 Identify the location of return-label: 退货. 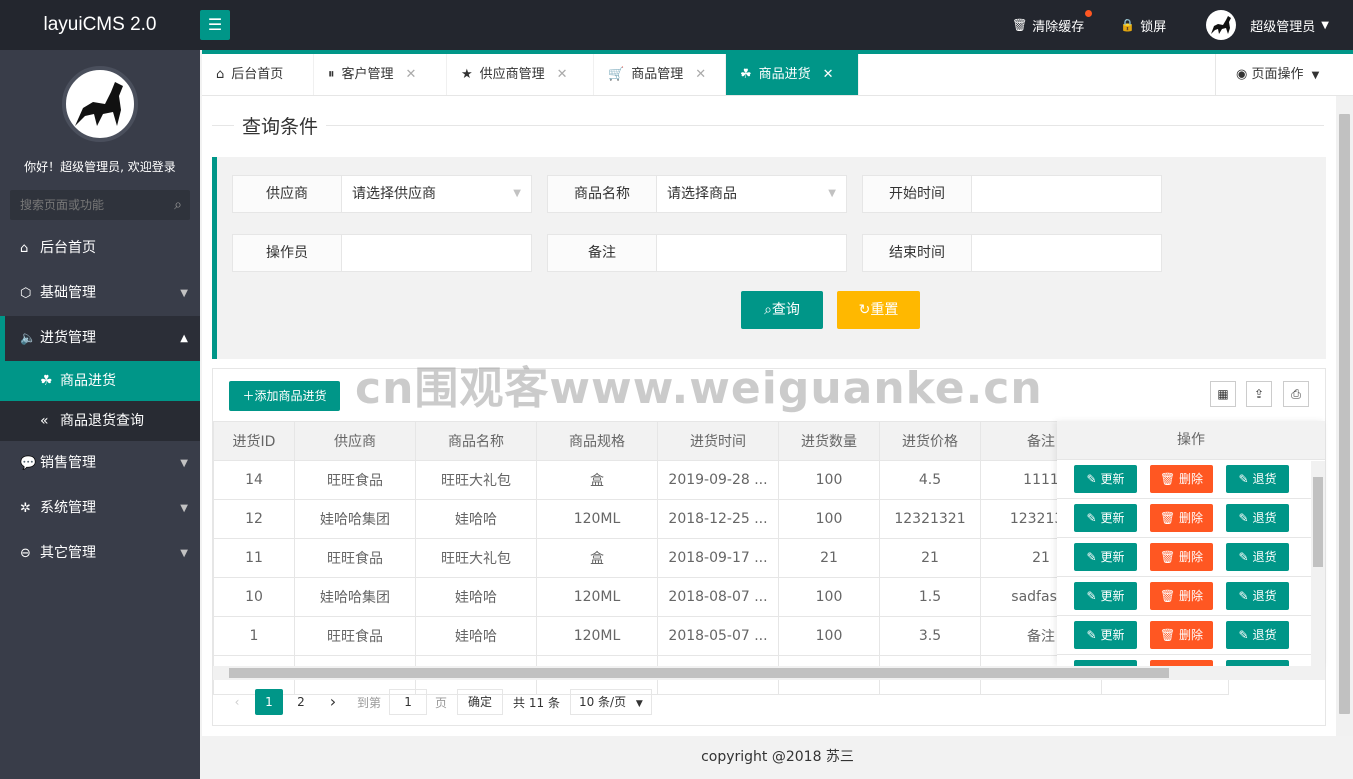
(1264, 518).